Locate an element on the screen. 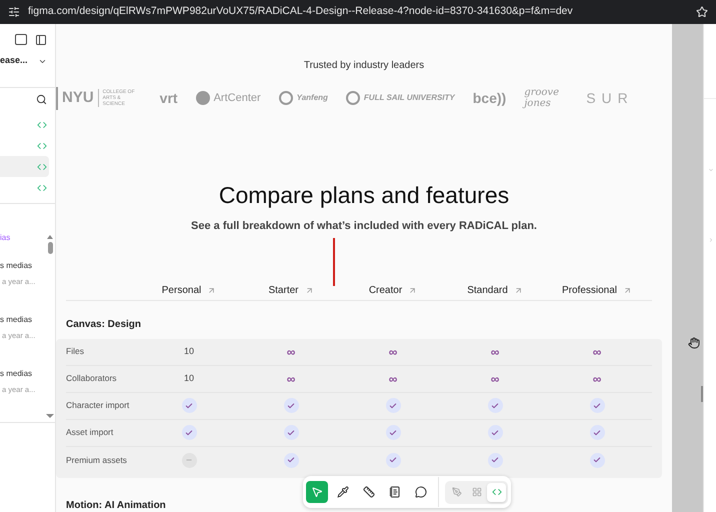 The width and height of the screenshot is (716, 512). search-icon is located at coordinates (41, 99).